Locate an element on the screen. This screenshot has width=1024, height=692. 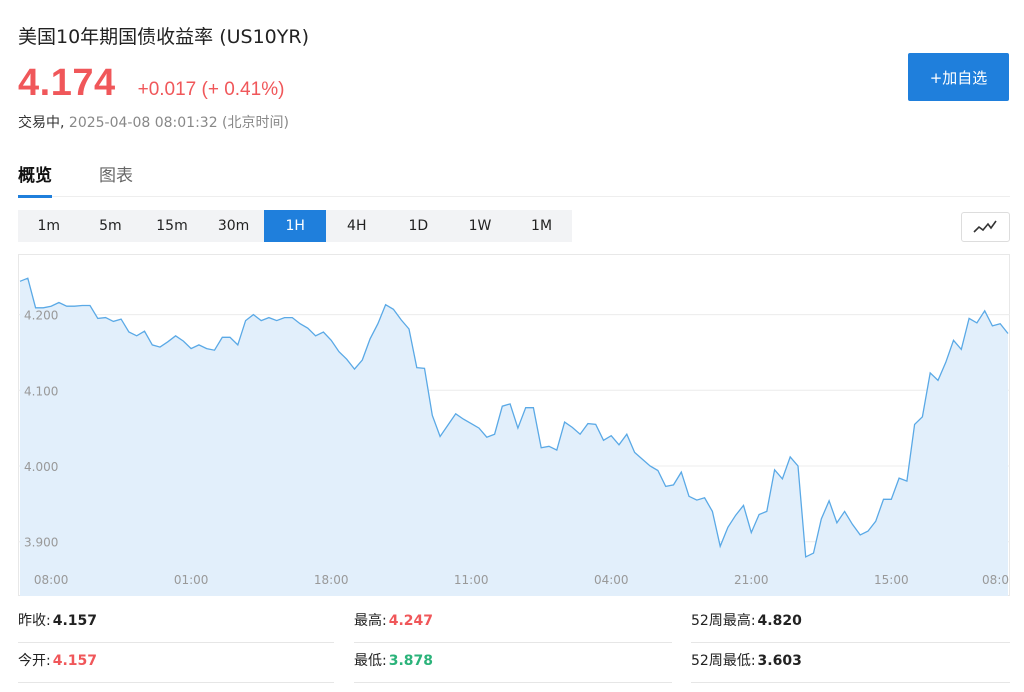
y-tick-label: 4.000 is located at coordinates (41, 467).